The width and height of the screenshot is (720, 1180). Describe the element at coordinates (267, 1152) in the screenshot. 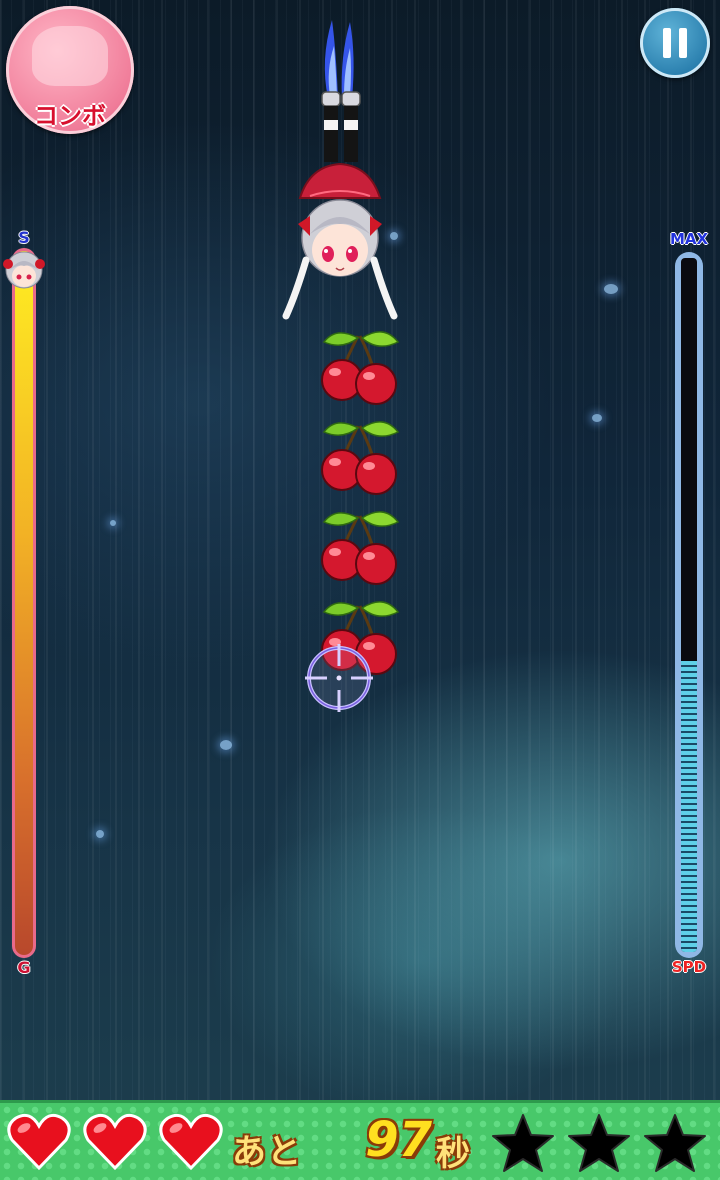

I see `time-remaining-label: あと` at that location.